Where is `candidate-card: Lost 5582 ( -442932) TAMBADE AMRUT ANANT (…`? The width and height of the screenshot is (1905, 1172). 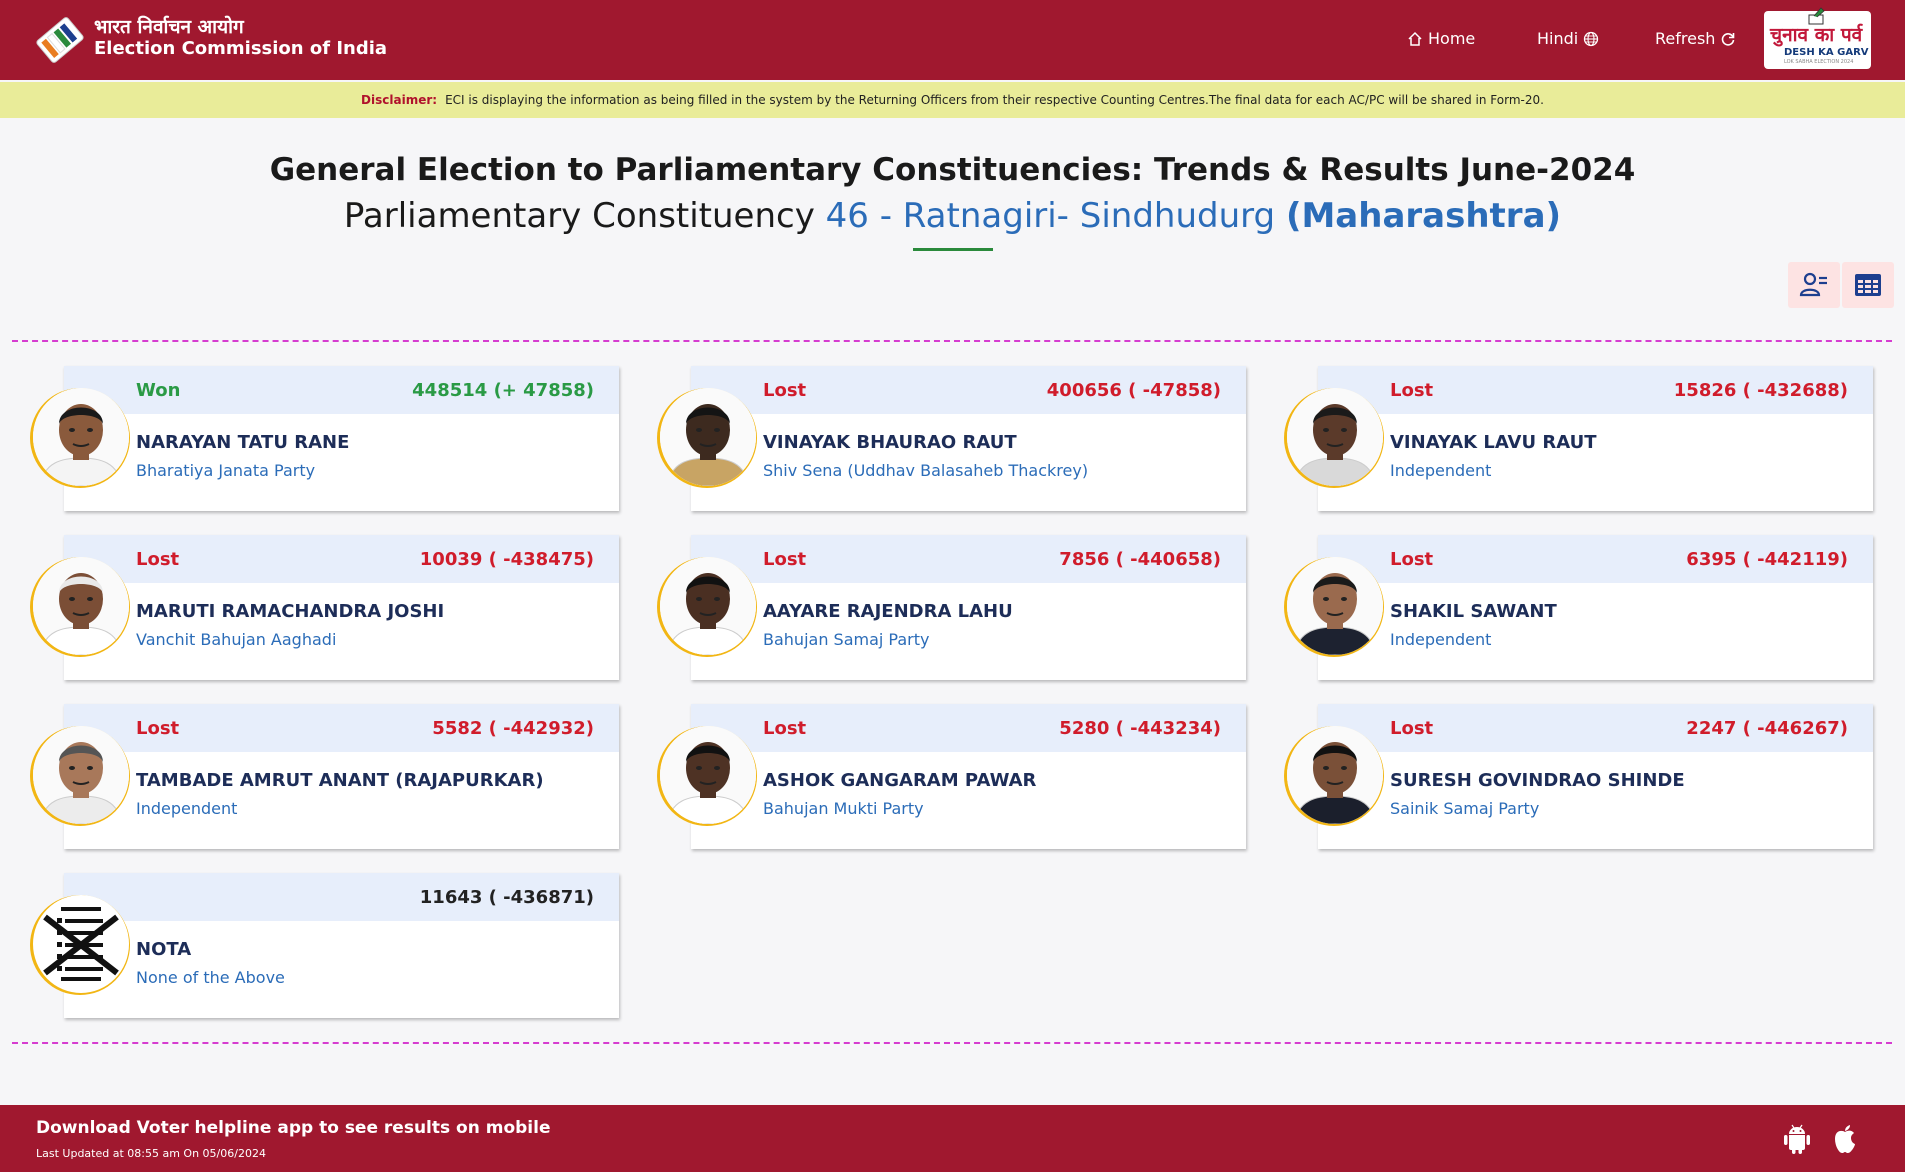
candidate-card: Lost 5582 ( -442932) TAMBADE AMRUT ANANT (… is located at coordinates (315, 776).